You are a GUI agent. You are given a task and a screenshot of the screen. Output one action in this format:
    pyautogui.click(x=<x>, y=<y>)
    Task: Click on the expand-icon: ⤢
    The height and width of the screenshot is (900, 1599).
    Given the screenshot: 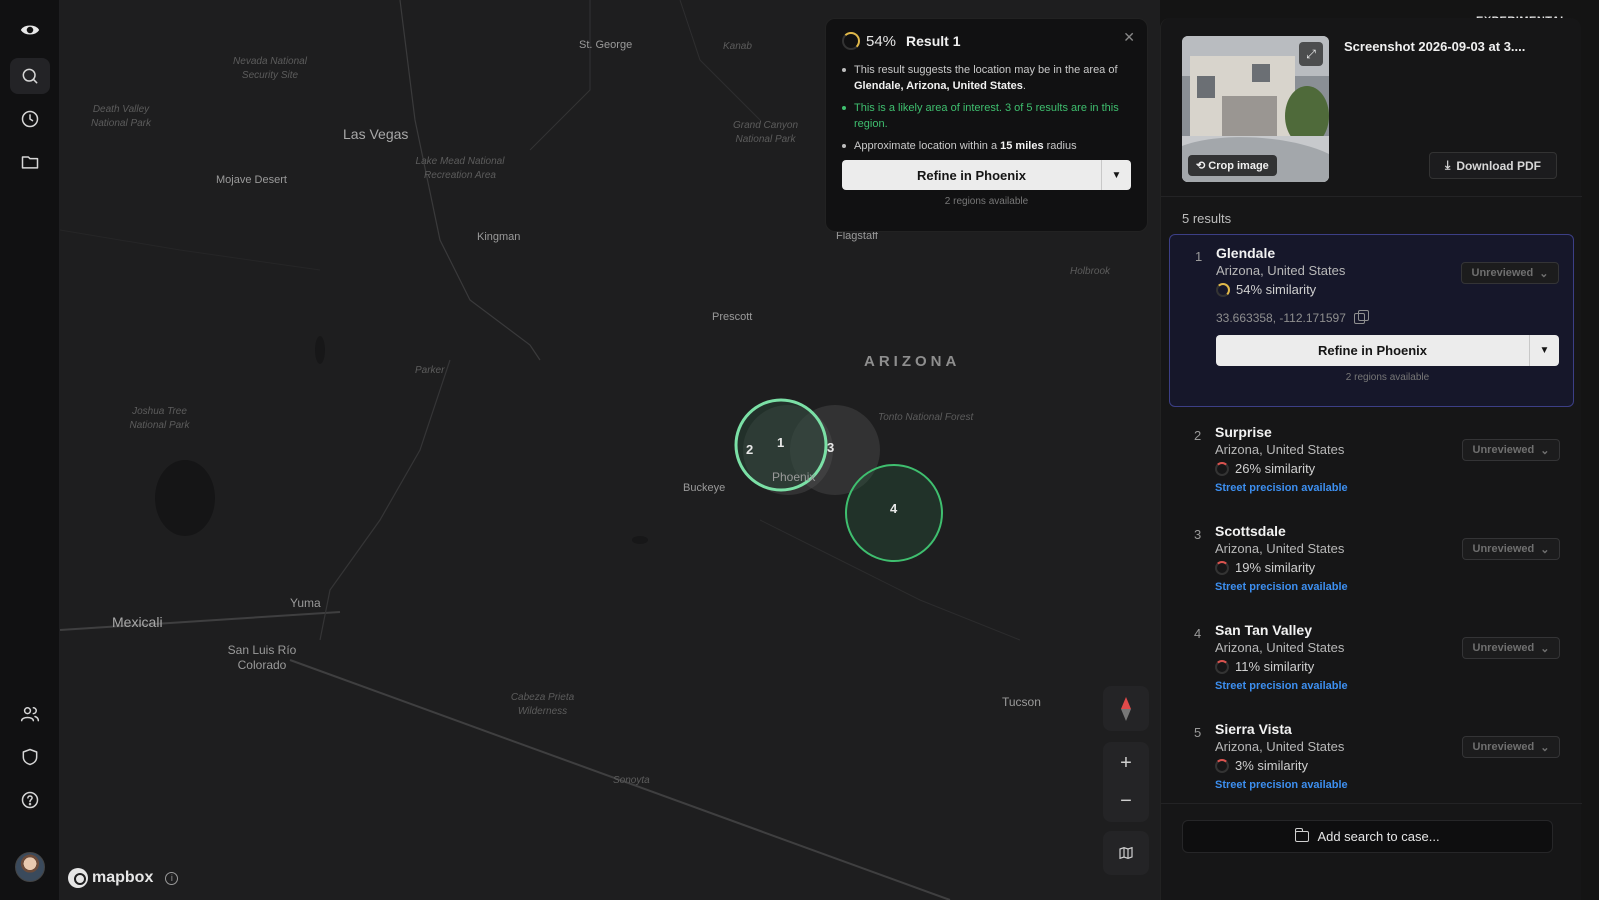 What is the action you would take?
    pyautogui.click(x=1311, y=54)
    